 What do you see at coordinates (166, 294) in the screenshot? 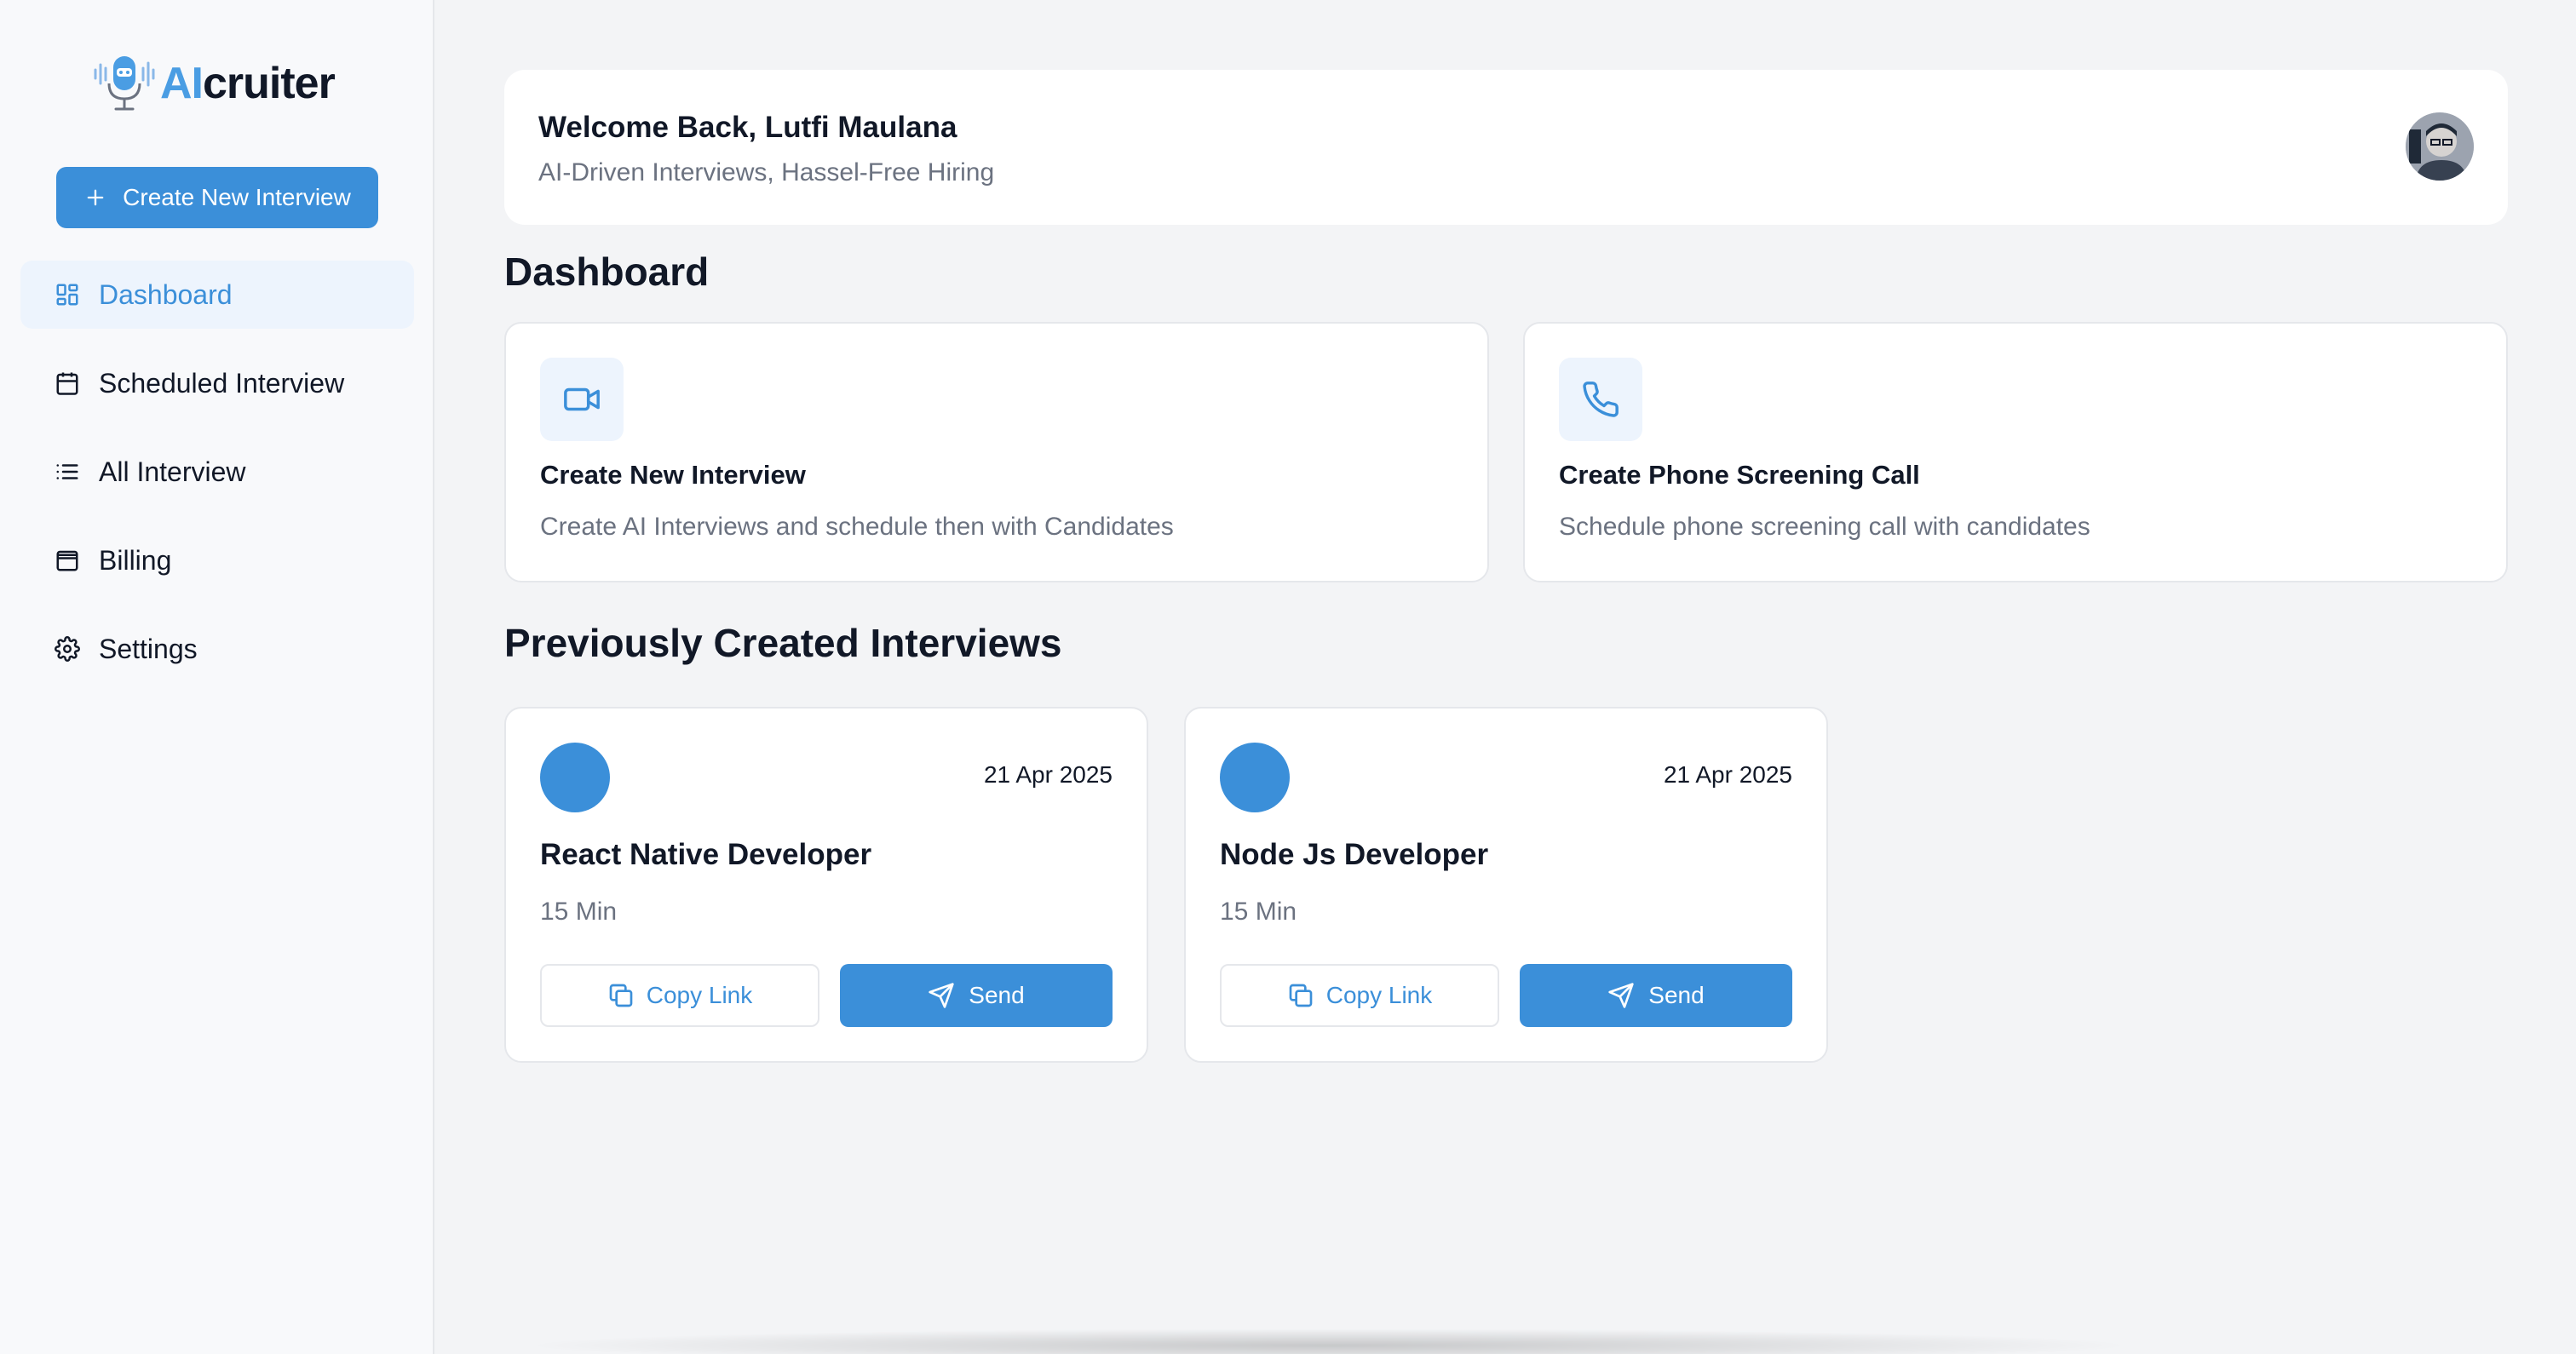
I see `sidebar-item-label: Dashboard` at bounding box center [166, 294].